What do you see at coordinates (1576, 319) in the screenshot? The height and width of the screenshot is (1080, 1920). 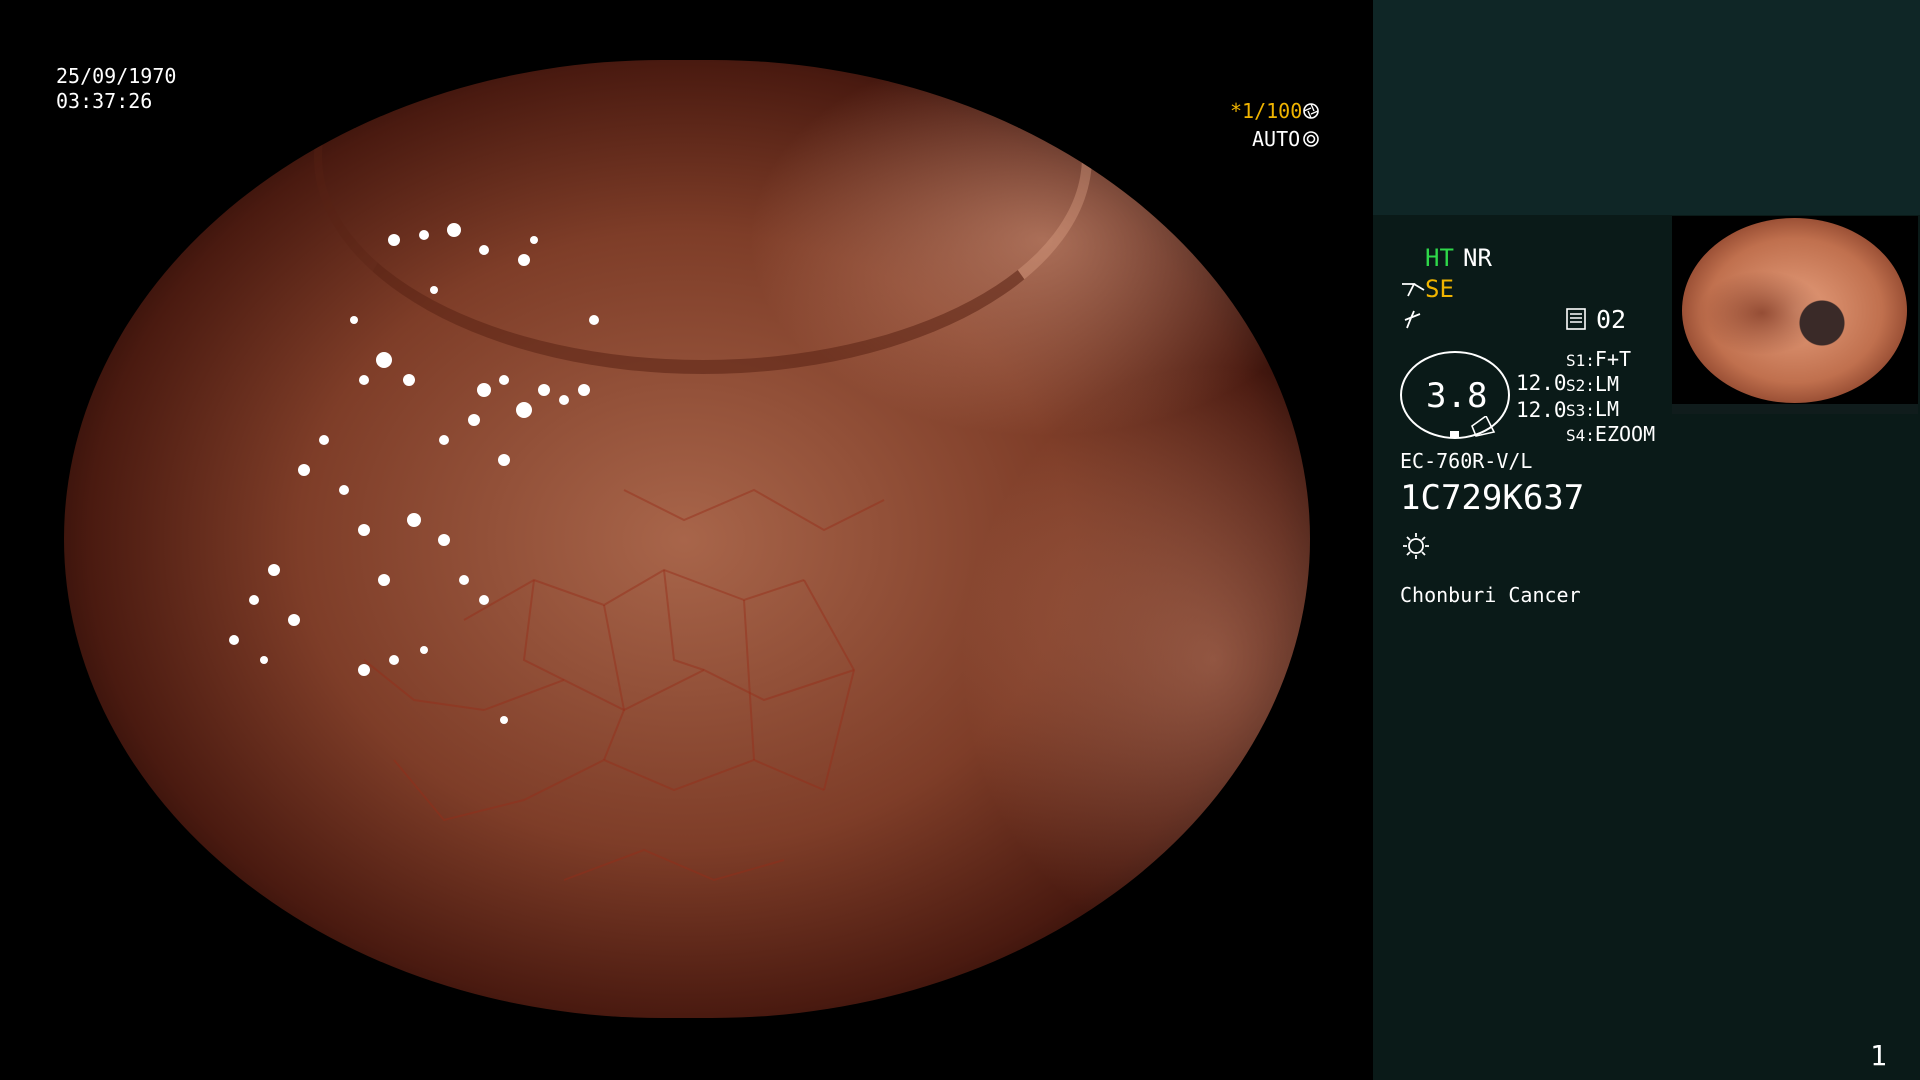 I see `memory-card-icon` at bounding box center [1576, 319].